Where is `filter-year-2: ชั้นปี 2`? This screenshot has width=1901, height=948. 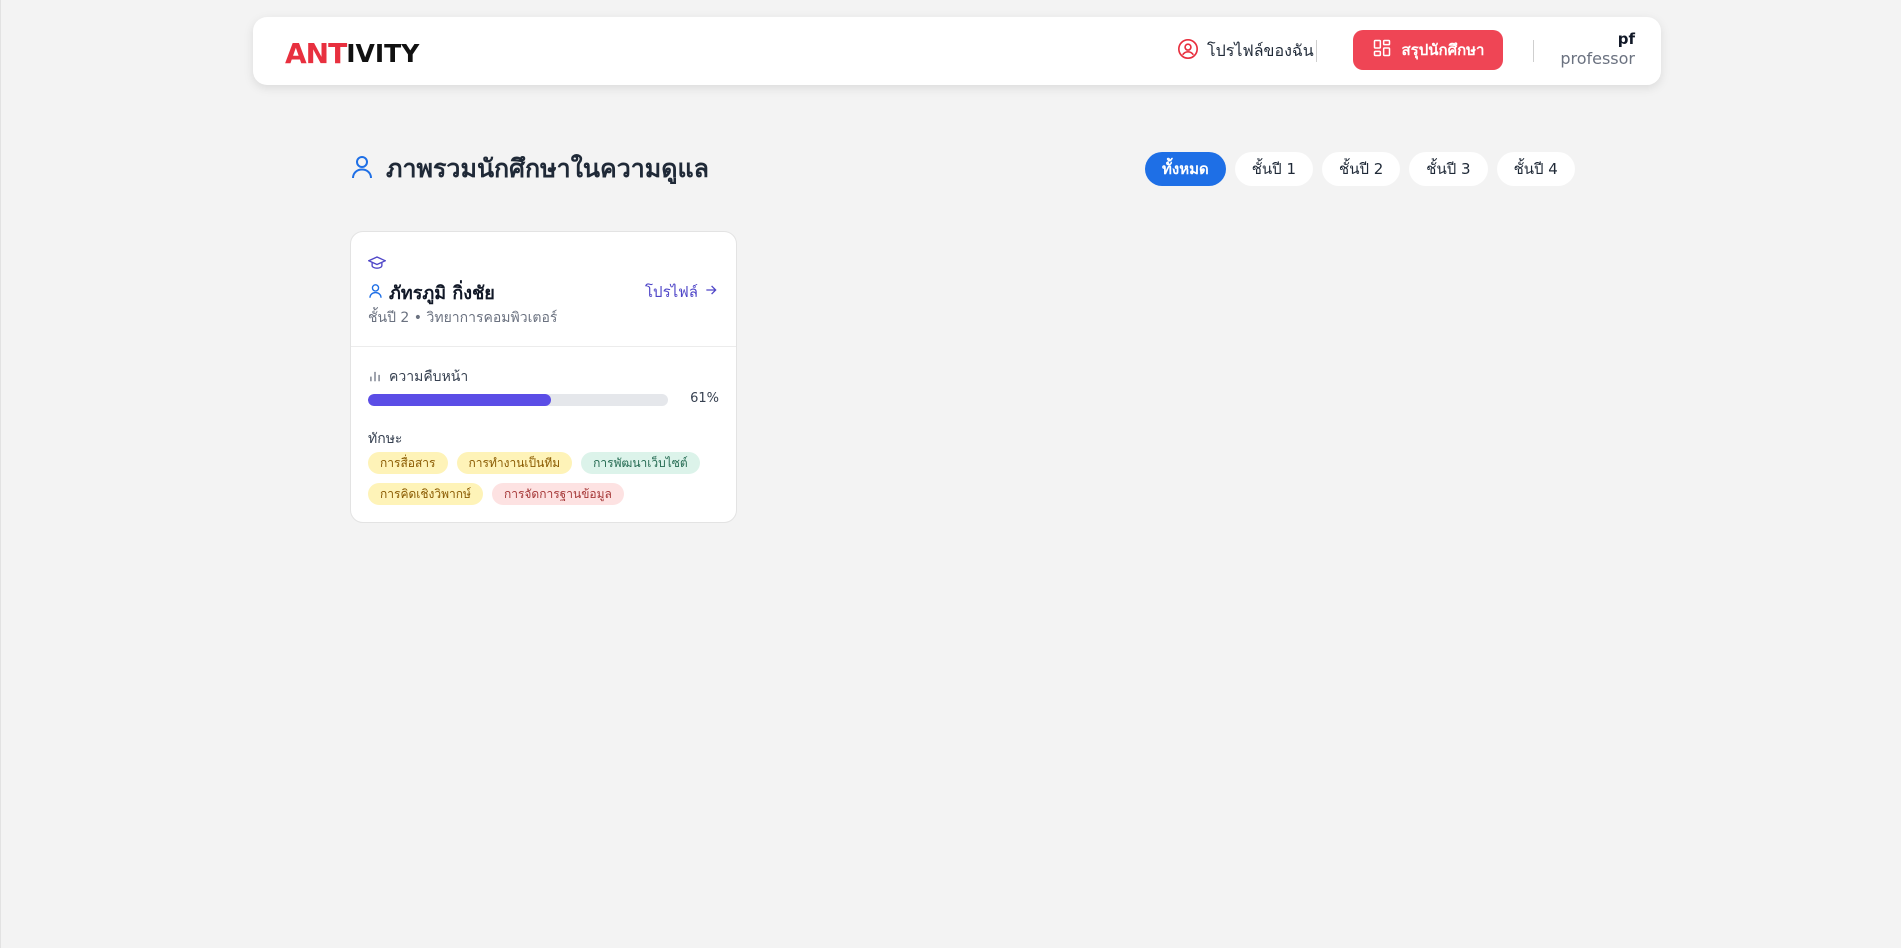 filter-year-2: ชั้นปี 2 is located at coordinates (1361, 169).